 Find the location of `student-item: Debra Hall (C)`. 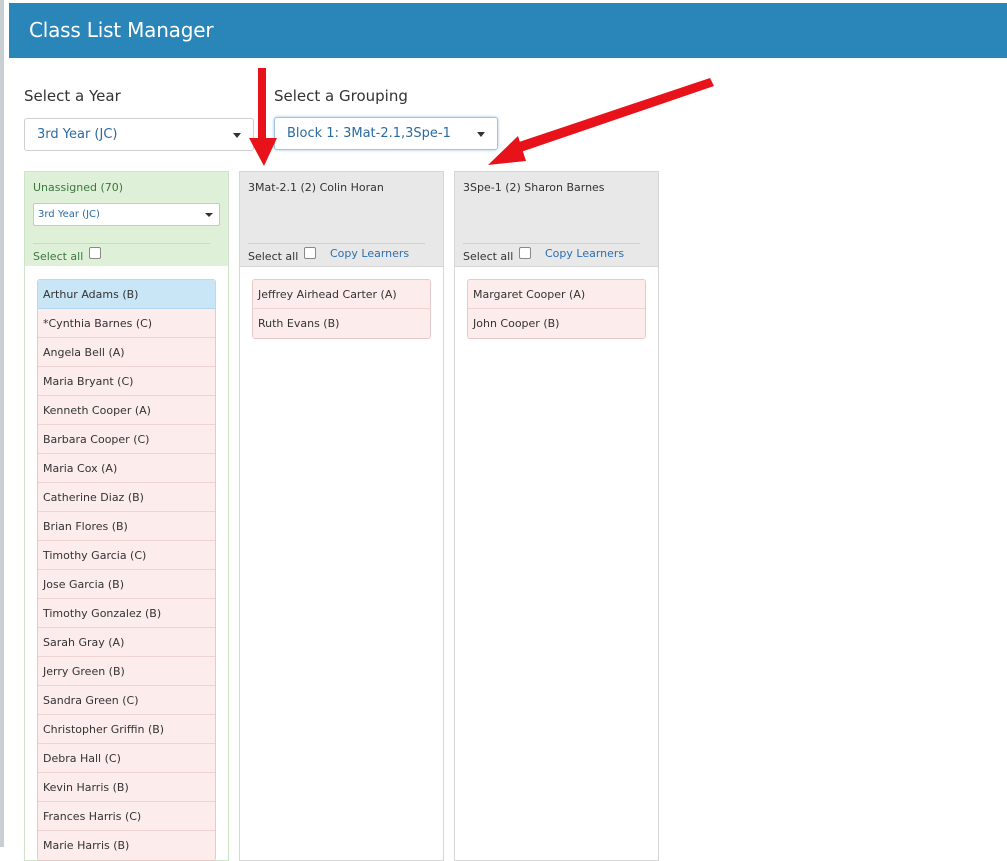

student-item: Debra Hall (C) is located at coordinates (126, 758).